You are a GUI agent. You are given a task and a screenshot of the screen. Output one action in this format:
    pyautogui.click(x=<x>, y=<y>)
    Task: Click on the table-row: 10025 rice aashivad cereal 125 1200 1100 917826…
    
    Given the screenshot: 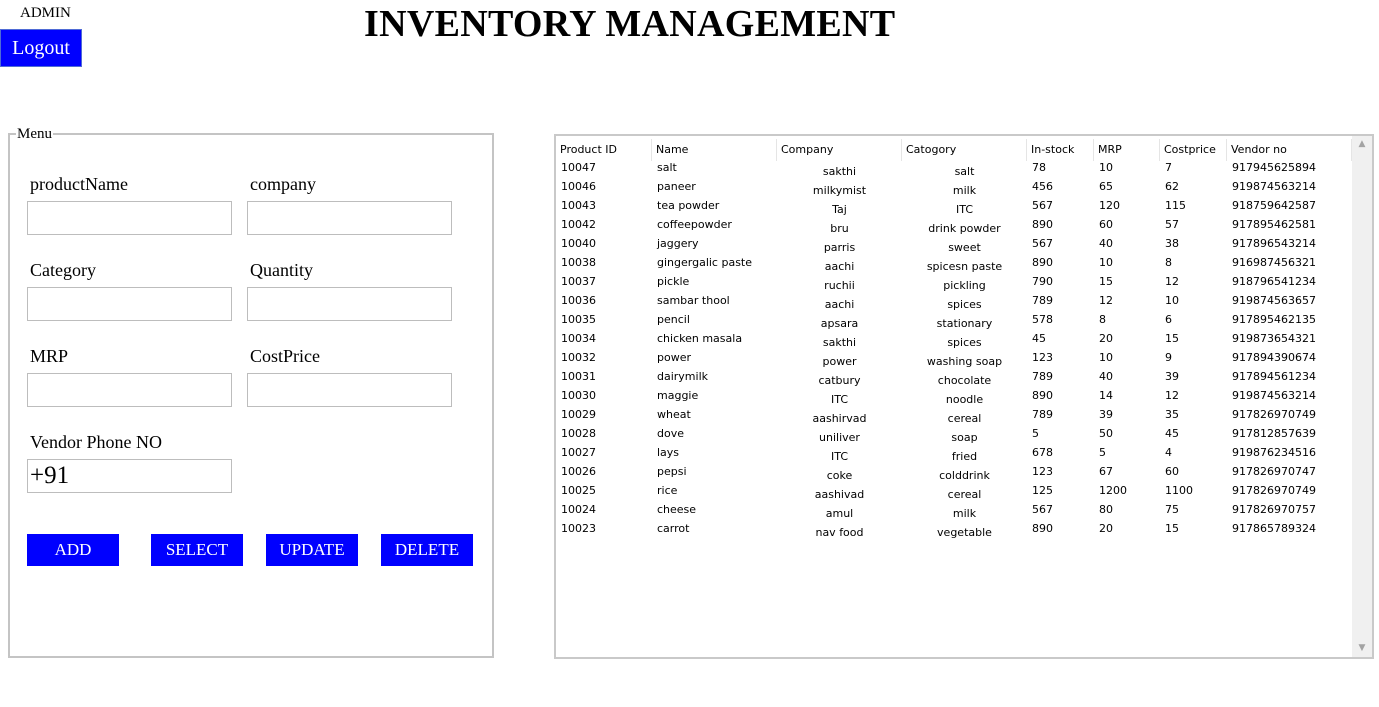 What is the action you would take?
    pyautogui.click(x=954, y=493)
    